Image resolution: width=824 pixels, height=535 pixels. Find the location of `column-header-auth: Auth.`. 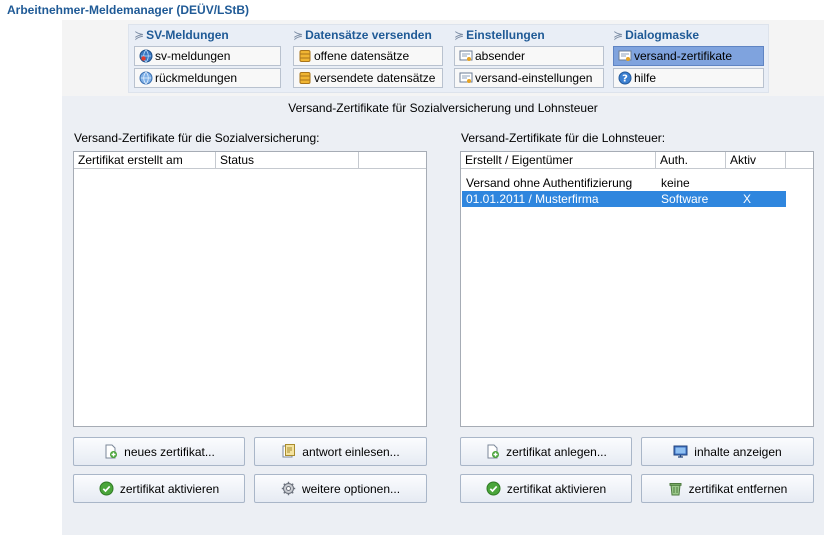

column-header-auth: Auth. is located at coordinates (691, 160).